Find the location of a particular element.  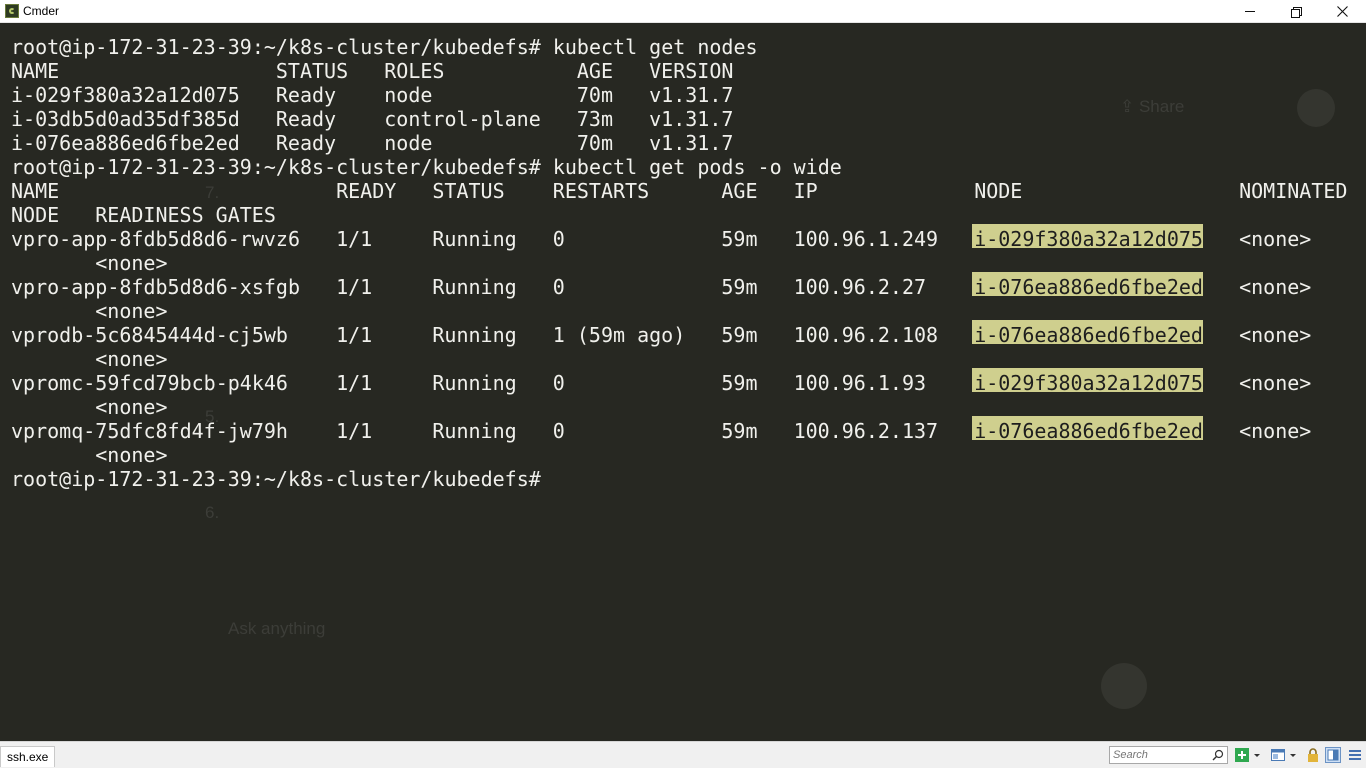

terminal-text: i-03db5d0ad35df385d is located at coordinates (125, 119).